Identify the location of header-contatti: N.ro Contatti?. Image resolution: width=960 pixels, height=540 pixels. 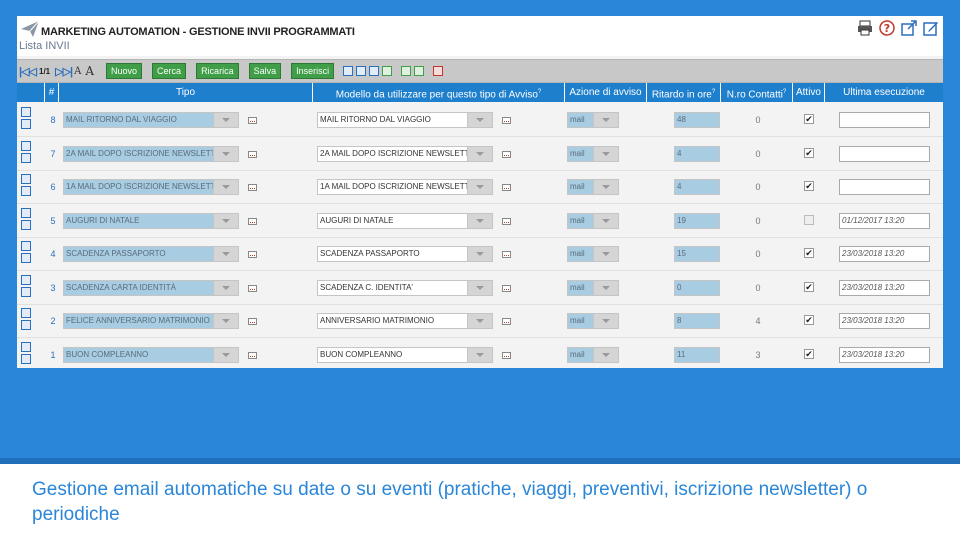
(757, 92).